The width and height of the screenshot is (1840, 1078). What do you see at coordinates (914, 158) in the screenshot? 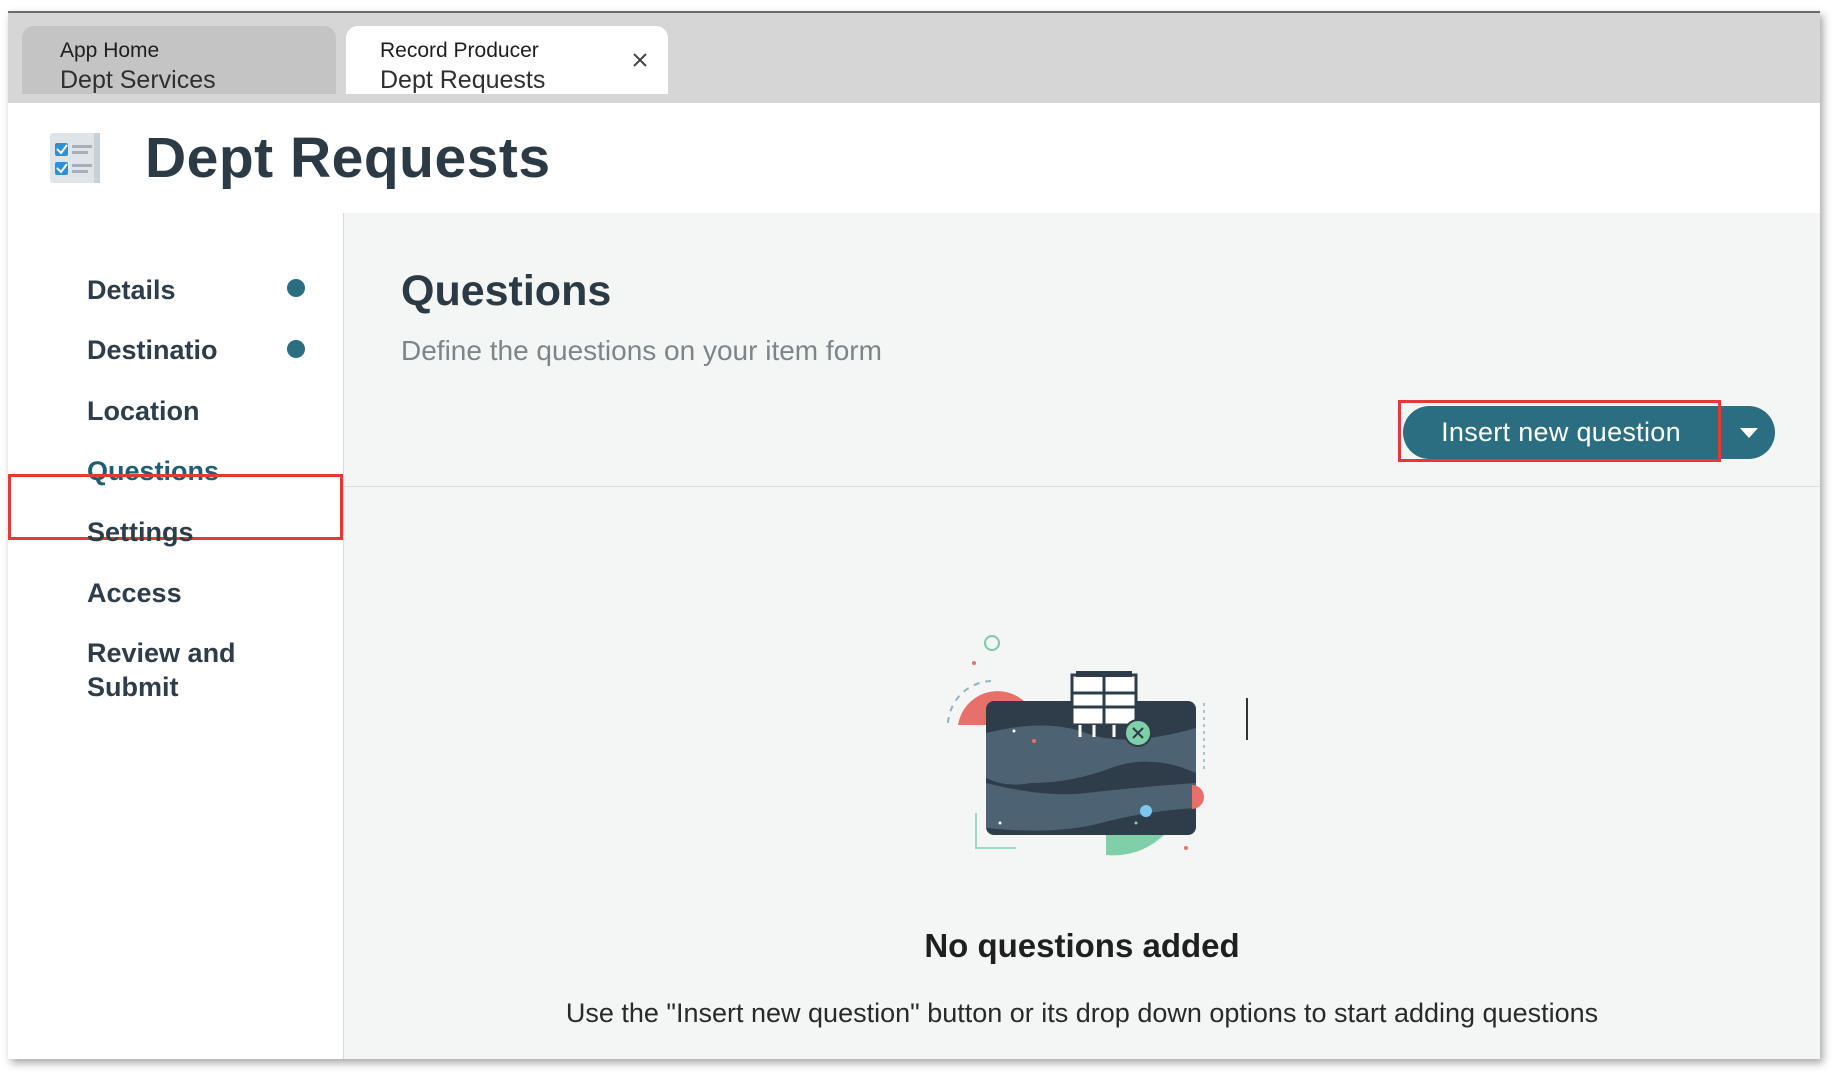
I see `page-header: Dept Requests` at bounding box center [914, 158].